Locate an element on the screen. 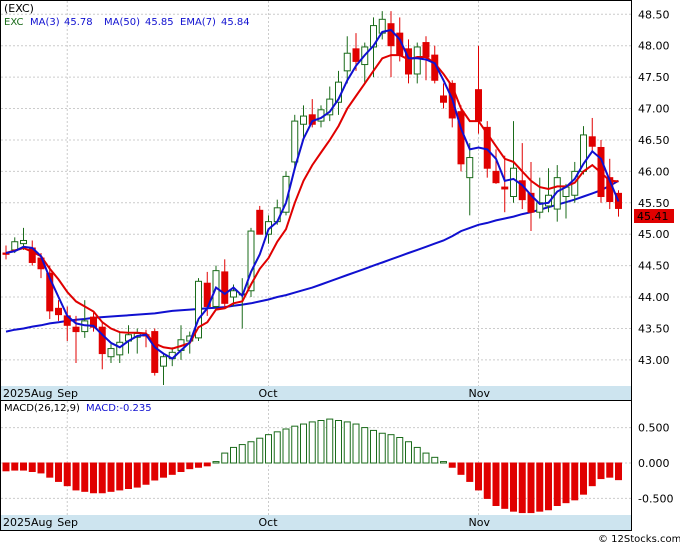 Image resolution: width=680 pixels, height=546 pixels. macd-tick-label: 0.000 is located at coordinates (654, 463).